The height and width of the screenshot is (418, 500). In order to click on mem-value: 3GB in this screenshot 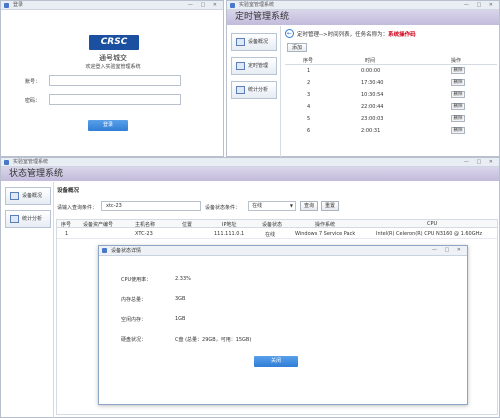, I will do `click(180, 299)`.